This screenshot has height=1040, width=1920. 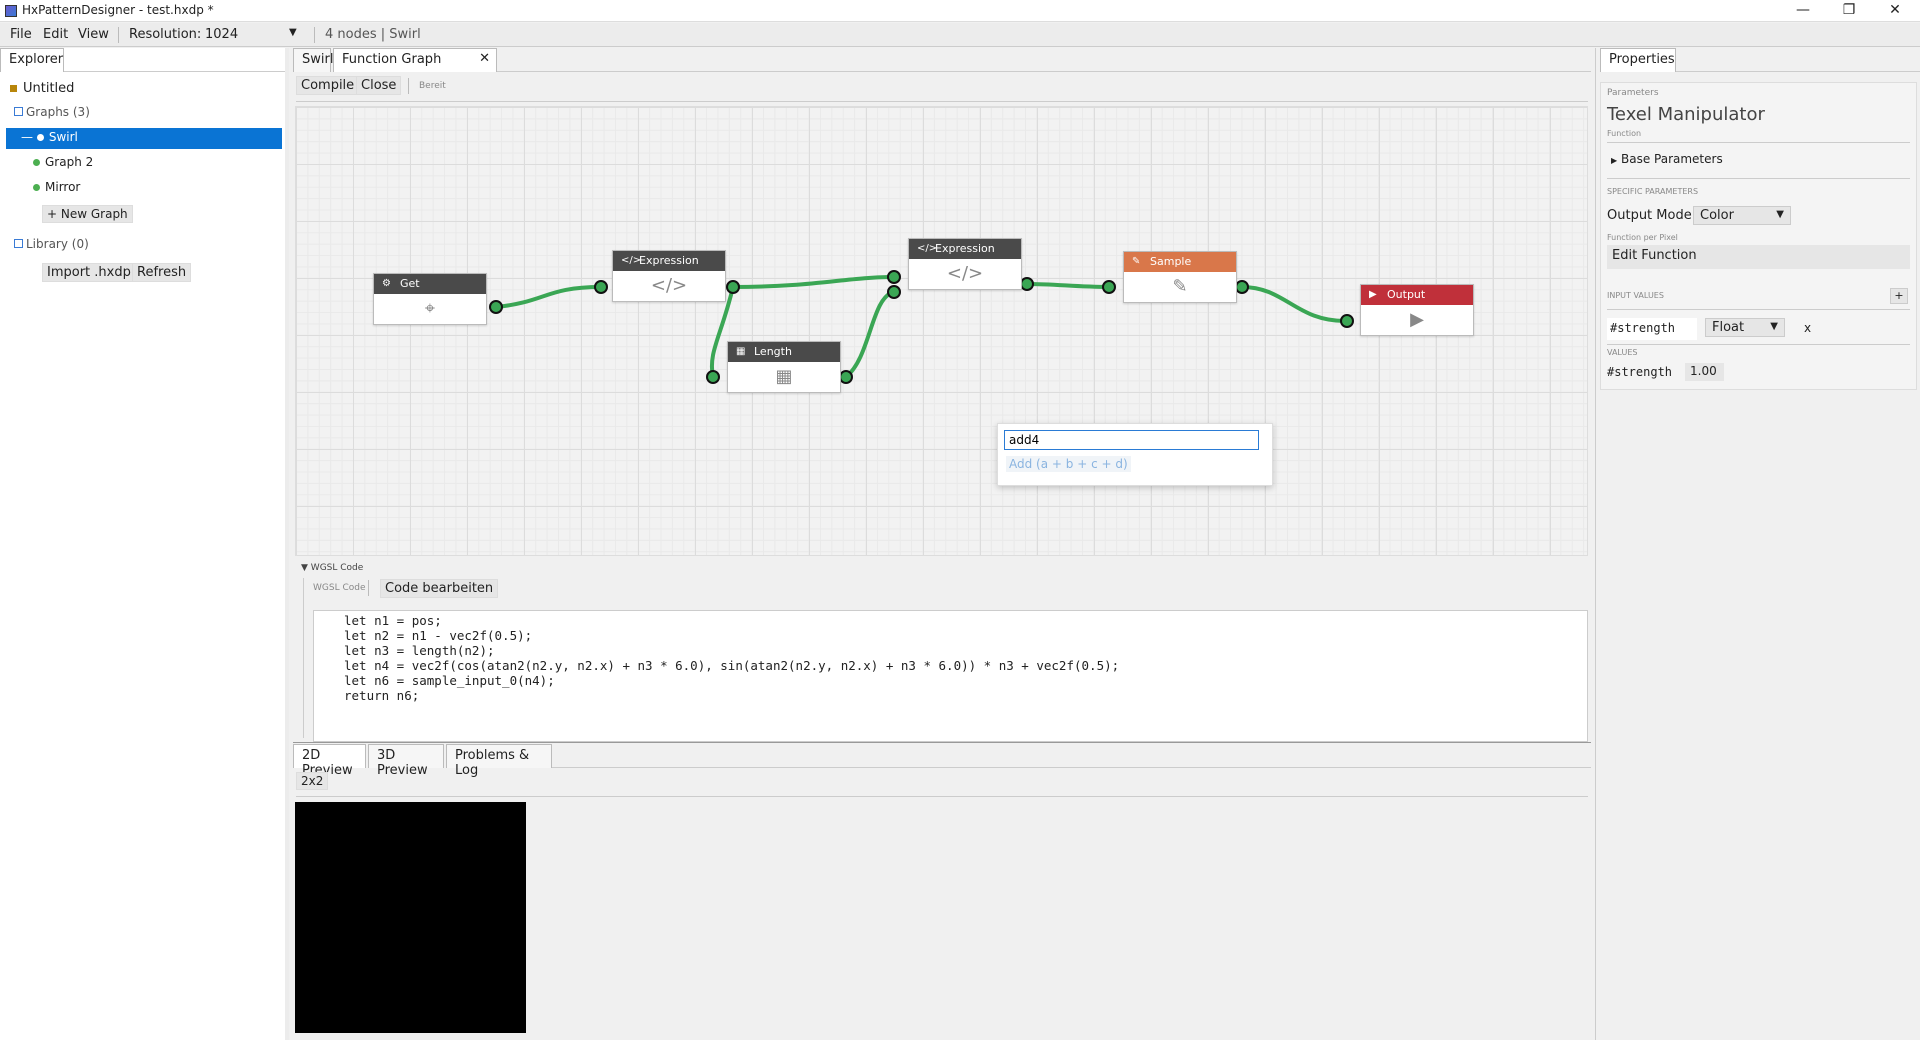 I want to click on collapse-icon, so click(x=18, y=111).